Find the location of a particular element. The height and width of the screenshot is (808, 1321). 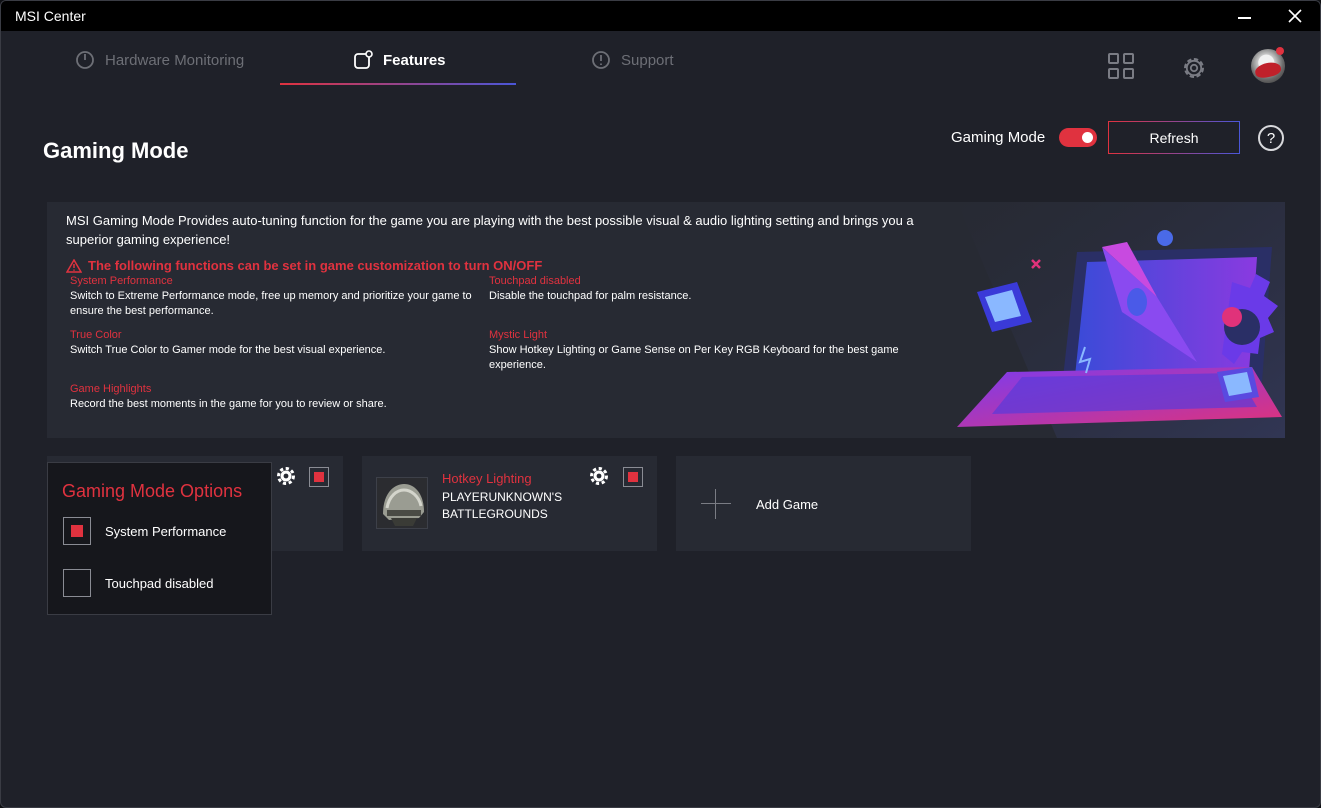

window-title: MSI Center is located at coordinates (50, 16).